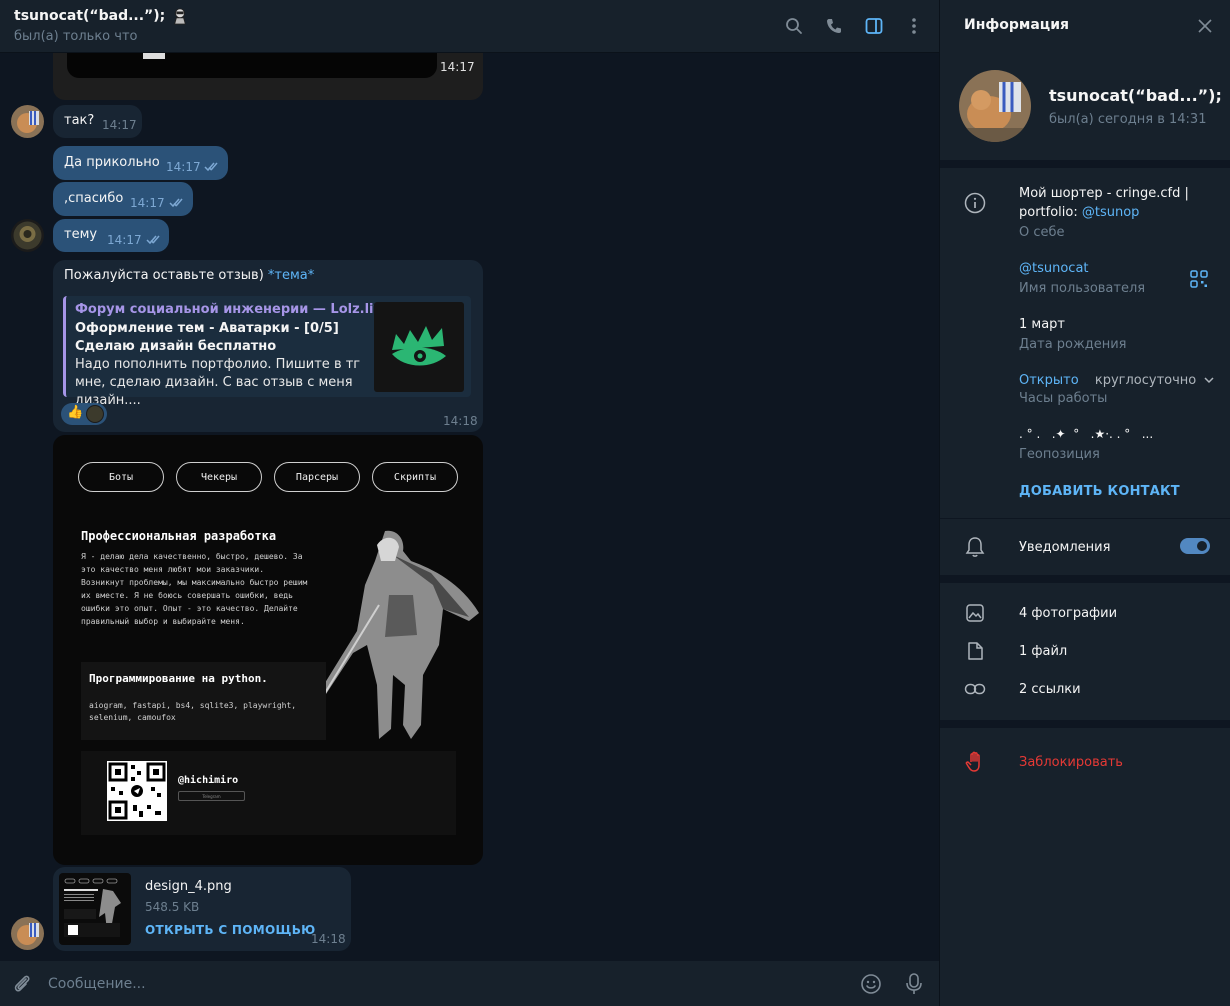 The image size is (1230, 1006). Describe the element at coordinates (975, 651) in the screenshot. I see `file-icon` at that location.